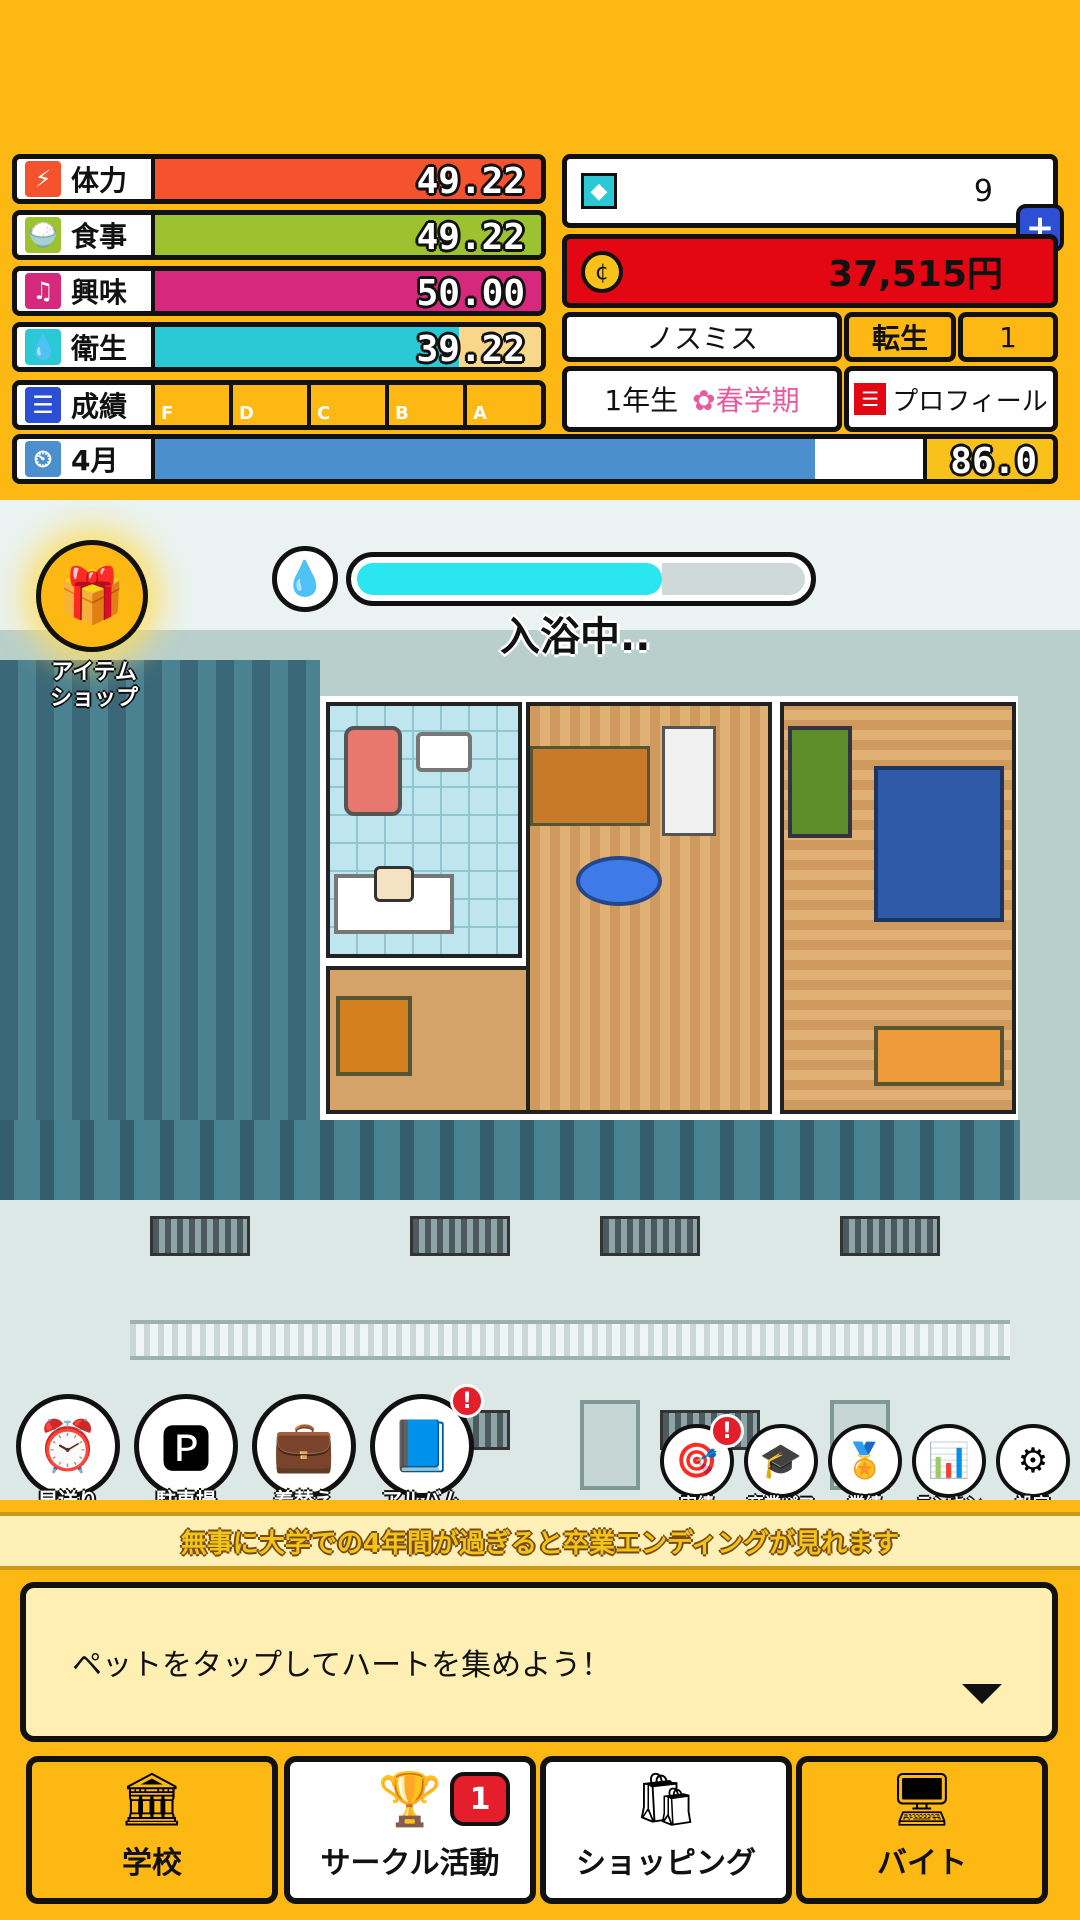 The width and height of the screenshot is (1080, 1920). I want to click on dresser, so click(820, 782).